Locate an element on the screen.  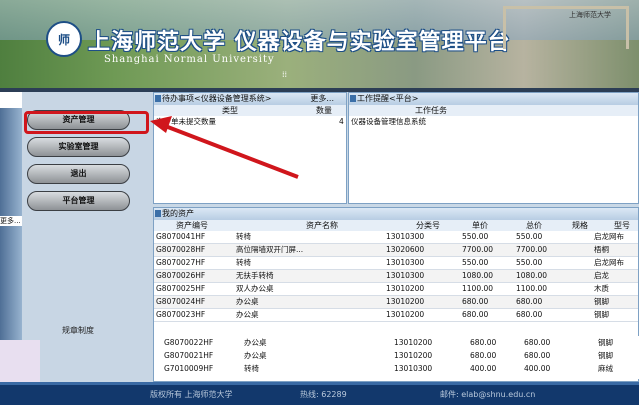
reminder-header: 工作提醒<平台> is located at coordinates (493, 99).